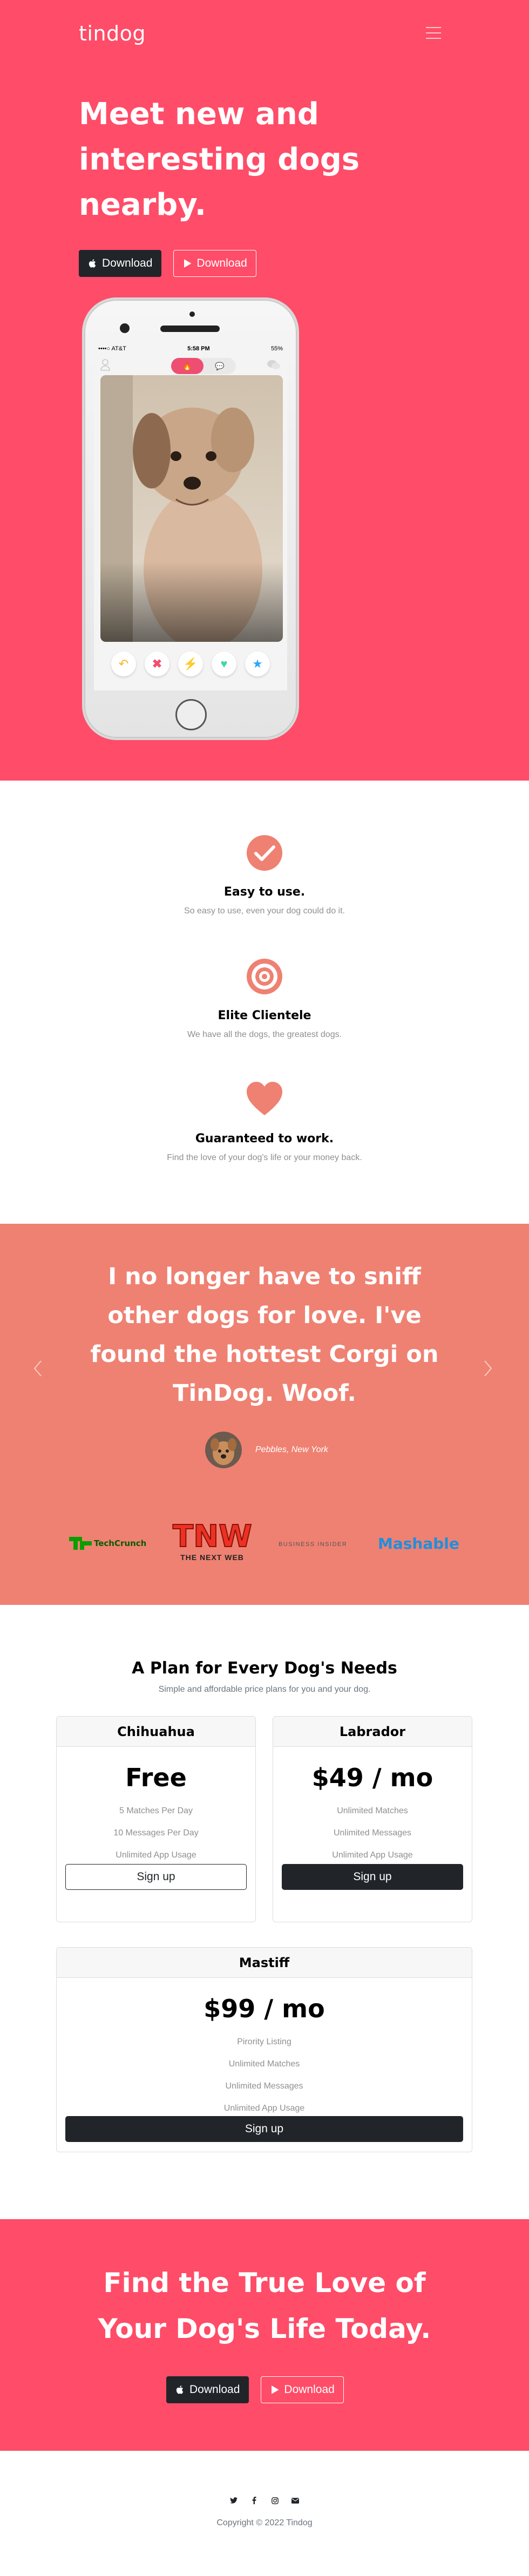  Describe the element at coordinates (264, 1098) in the screenshot. I see `heart-icon` at that location.